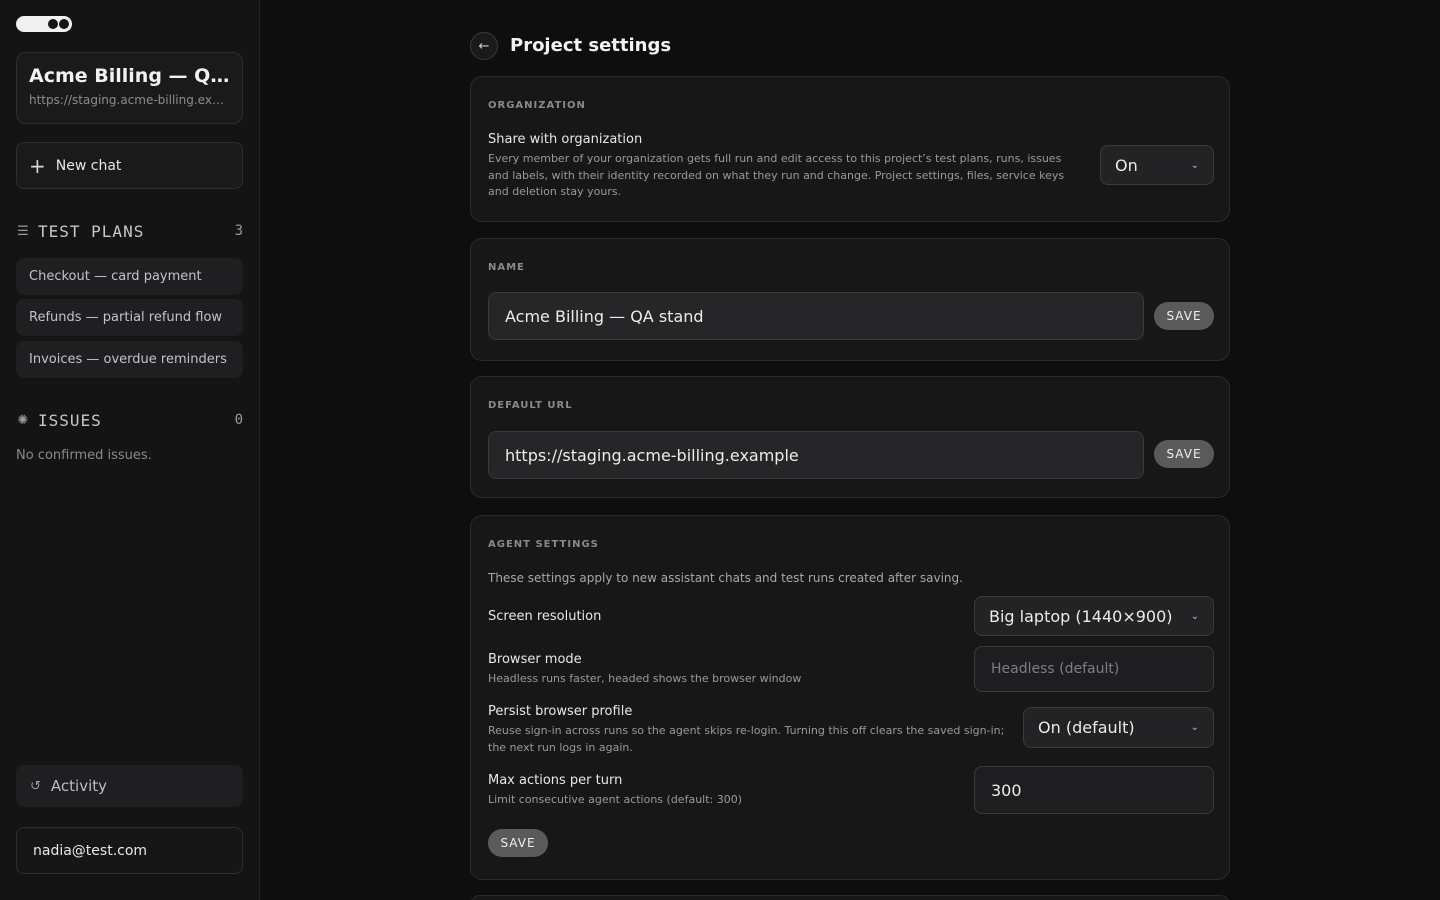  Describe the element at coordinates (79, 786) in the screenshot. I see `activity-label: Activity` at that location.